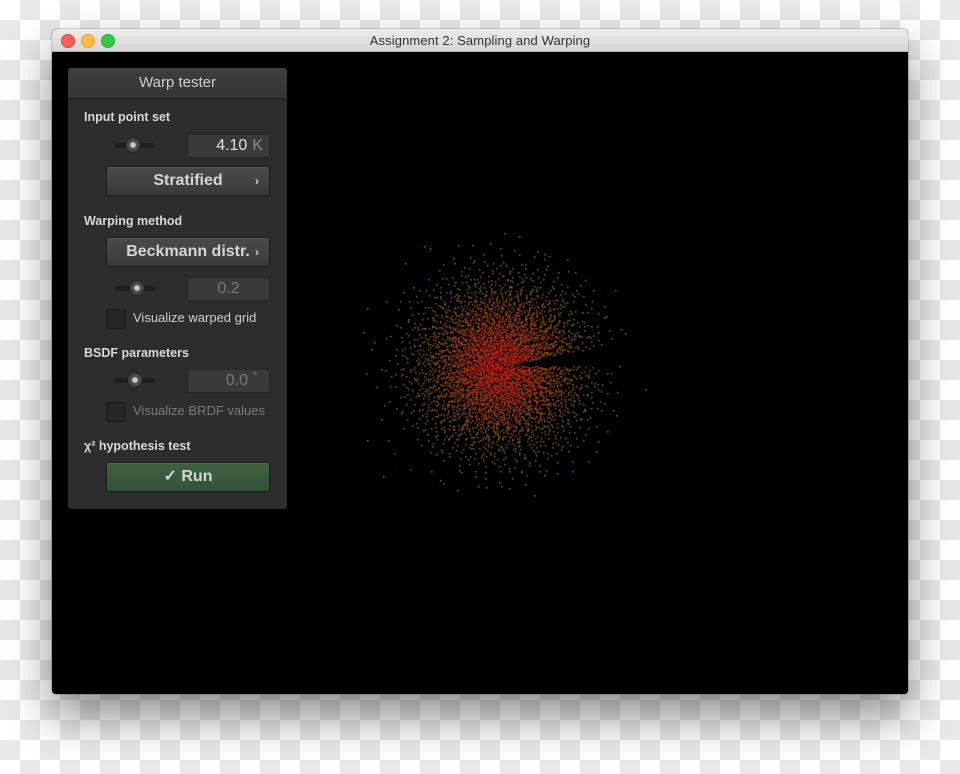  I want to click on warping-method-label: Warping method, so click(133, 221).